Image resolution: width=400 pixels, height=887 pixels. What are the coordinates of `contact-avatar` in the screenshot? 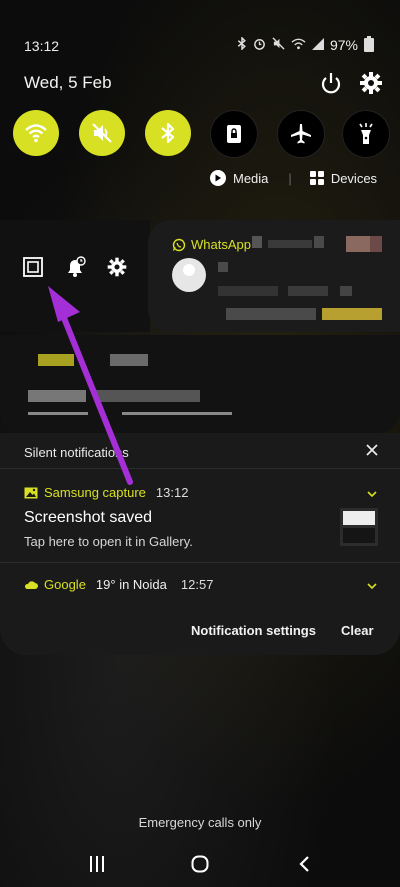 It's located at (189, 275).